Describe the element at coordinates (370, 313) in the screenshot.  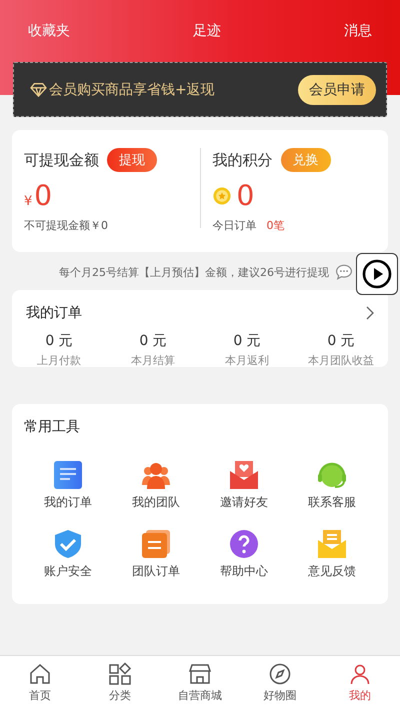
I see `chevron-right-icon` at that location.